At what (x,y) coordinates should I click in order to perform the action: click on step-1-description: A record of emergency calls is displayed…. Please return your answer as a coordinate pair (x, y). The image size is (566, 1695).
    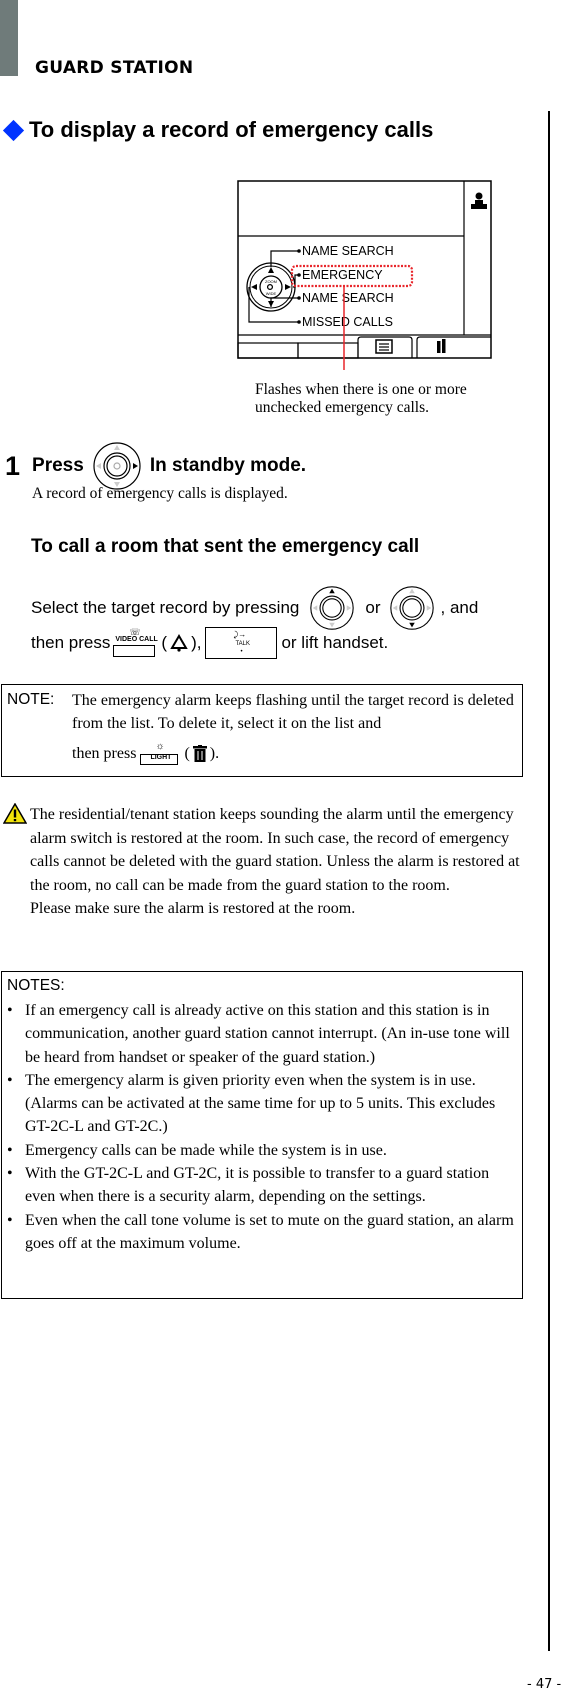
    Looking at the image, I should click on (160, 493).